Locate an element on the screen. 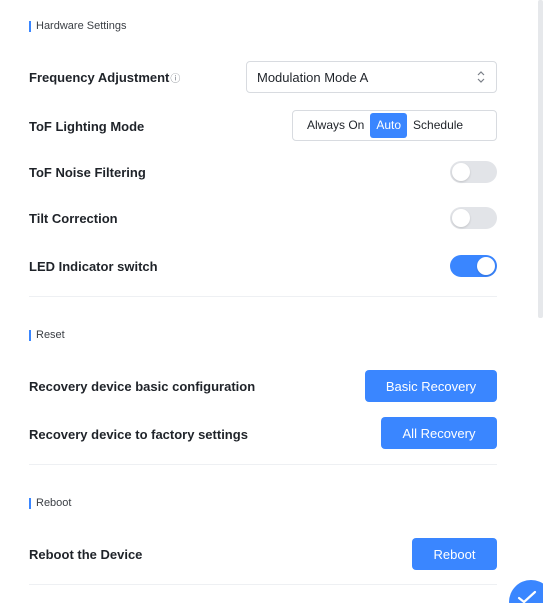 This screenshot has width=543, height=603. tof-noise-filtering-label: ToF Noise Filtering is located at coordinates (87, 172).